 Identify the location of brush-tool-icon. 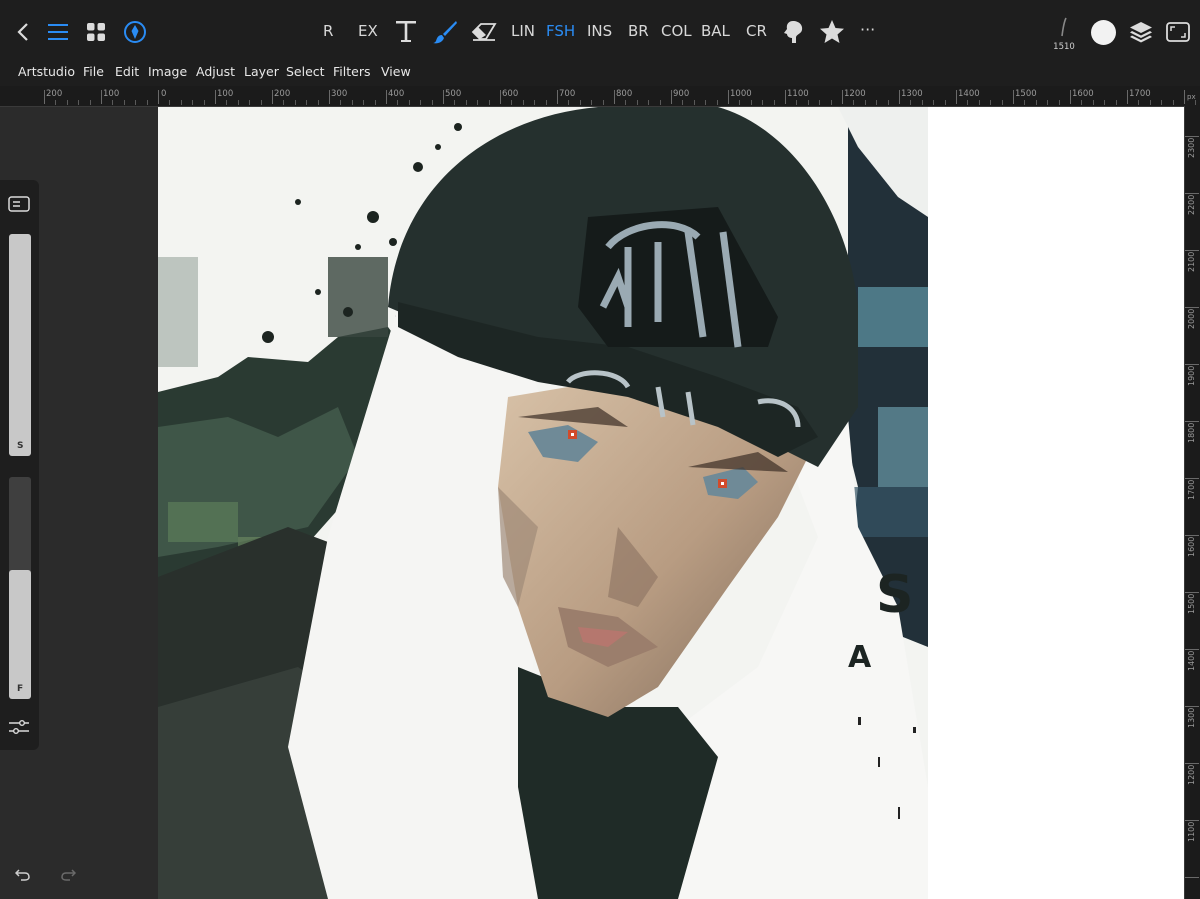
(445, 32).